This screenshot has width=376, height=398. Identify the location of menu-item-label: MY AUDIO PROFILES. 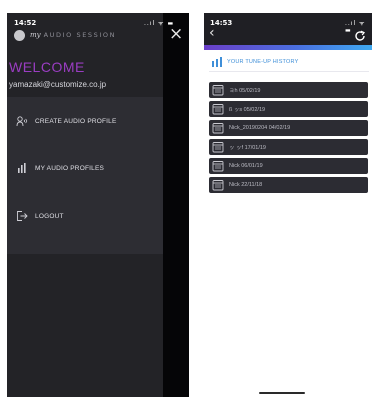
(70, 168).